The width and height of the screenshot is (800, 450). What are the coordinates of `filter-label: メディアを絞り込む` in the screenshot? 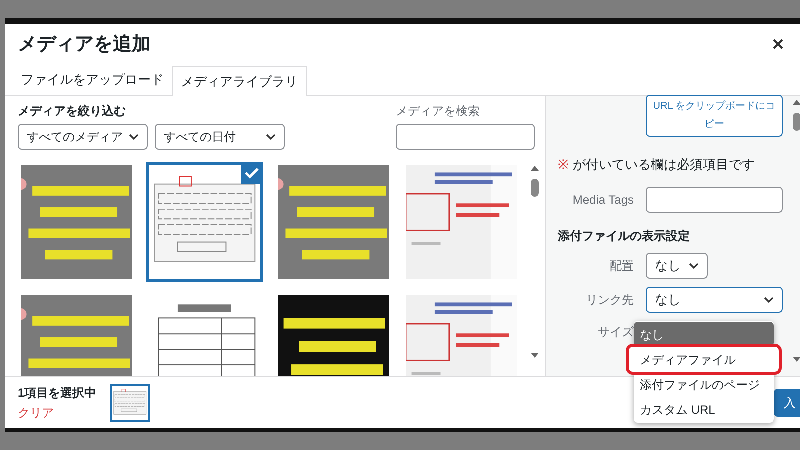 It's located at (72, 111).